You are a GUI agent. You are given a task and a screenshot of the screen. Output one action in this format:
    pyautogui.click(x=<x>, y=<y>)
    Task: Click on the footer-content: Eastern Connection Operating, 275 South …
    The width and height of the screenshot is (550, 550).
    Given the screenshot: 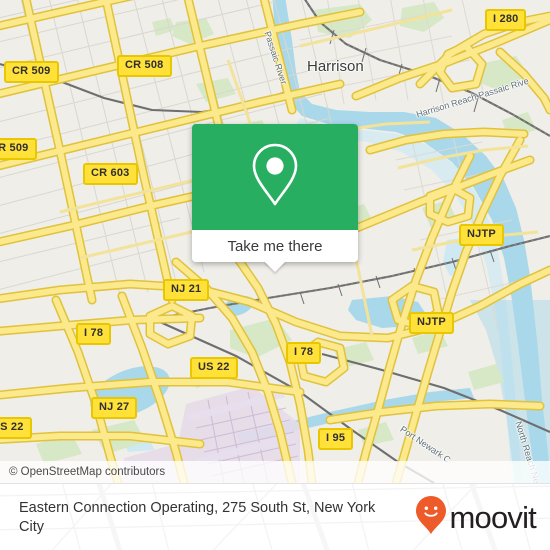 What is the action you would take?
    pyautogui.click(x=275, y=517)
    